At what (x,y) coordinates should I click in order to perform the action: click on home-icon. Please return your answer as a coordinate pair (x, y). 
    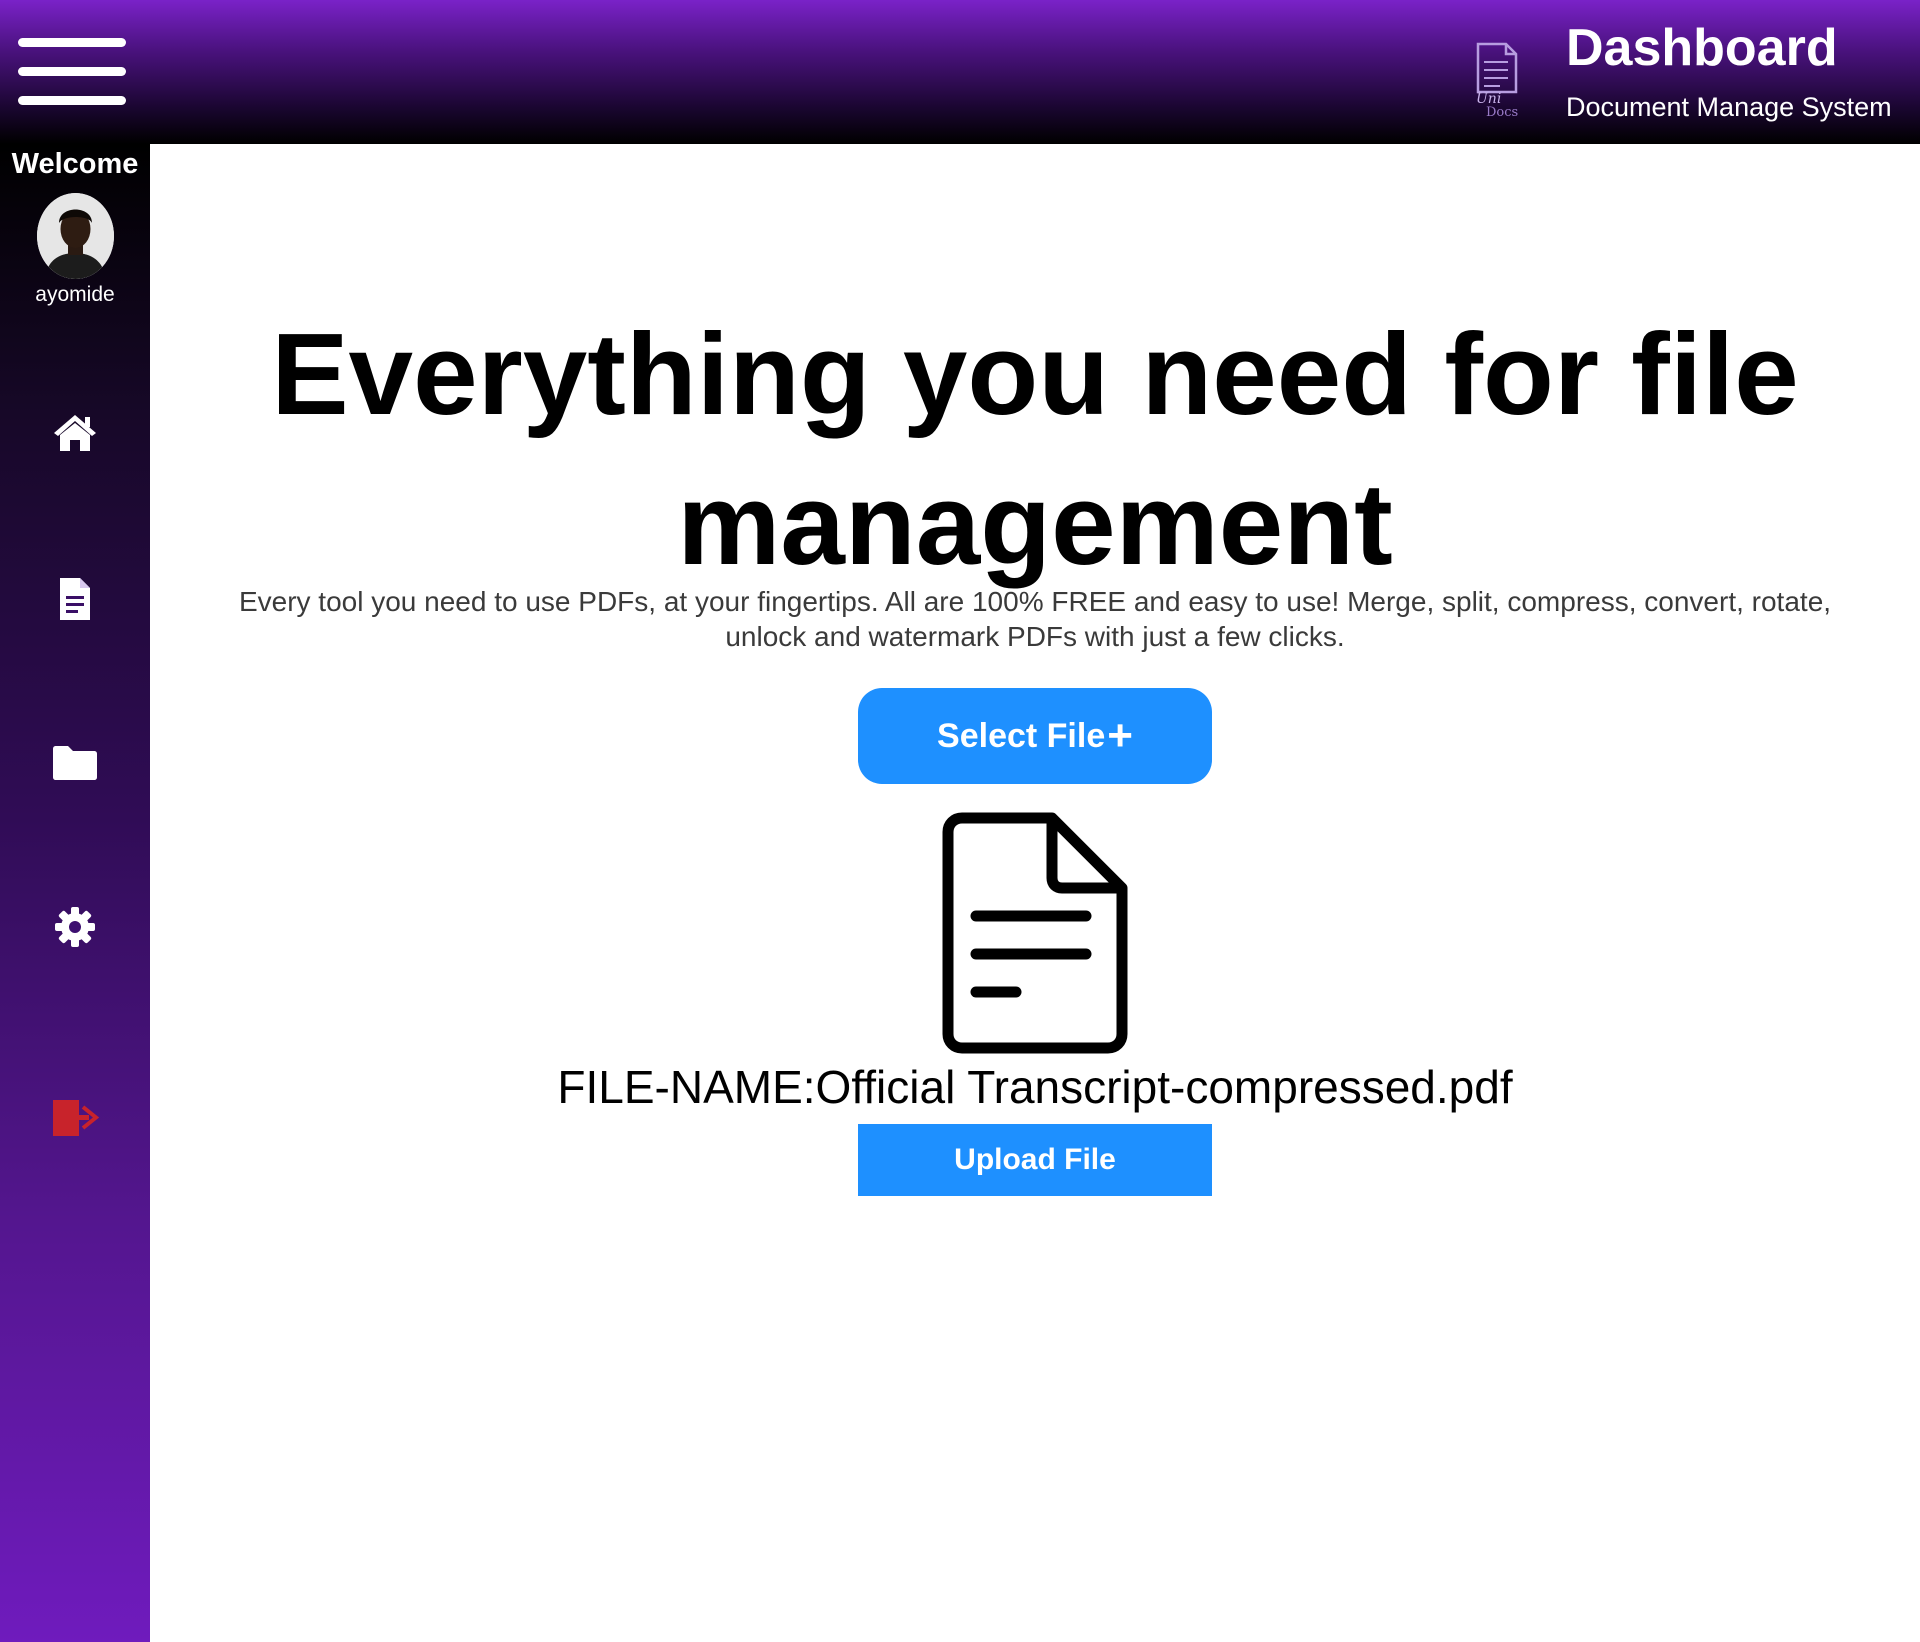
    Looking at the image, I should click on (75, 433).